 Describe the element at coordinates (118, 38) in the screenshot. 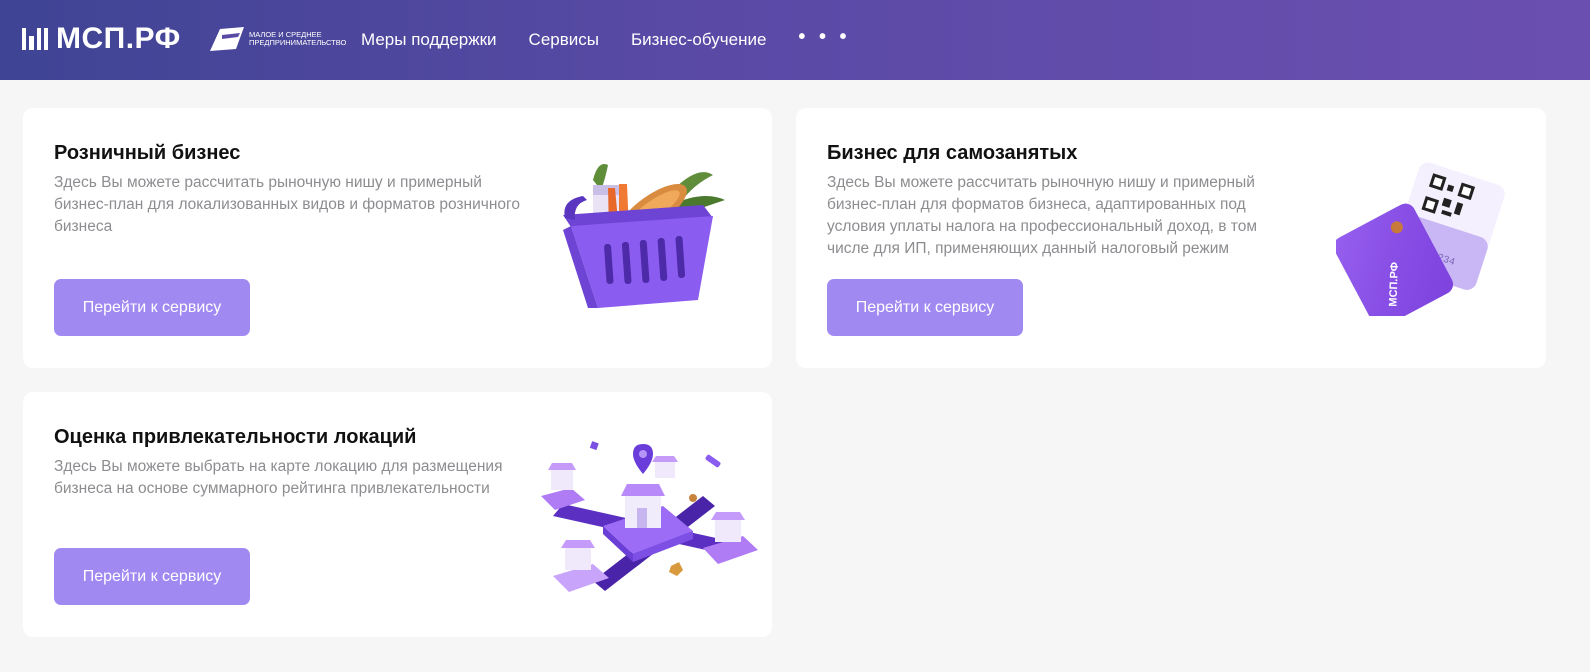

I see `logo-text: МСП.РФ` at that location.